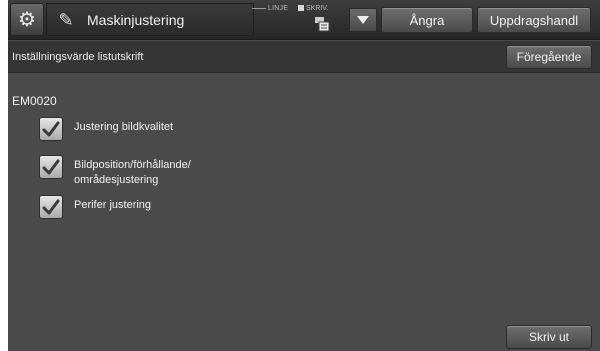 The width and height of the screenshot is (600, 351). I want to click on print-status: SKRIV., so click(313, 8).